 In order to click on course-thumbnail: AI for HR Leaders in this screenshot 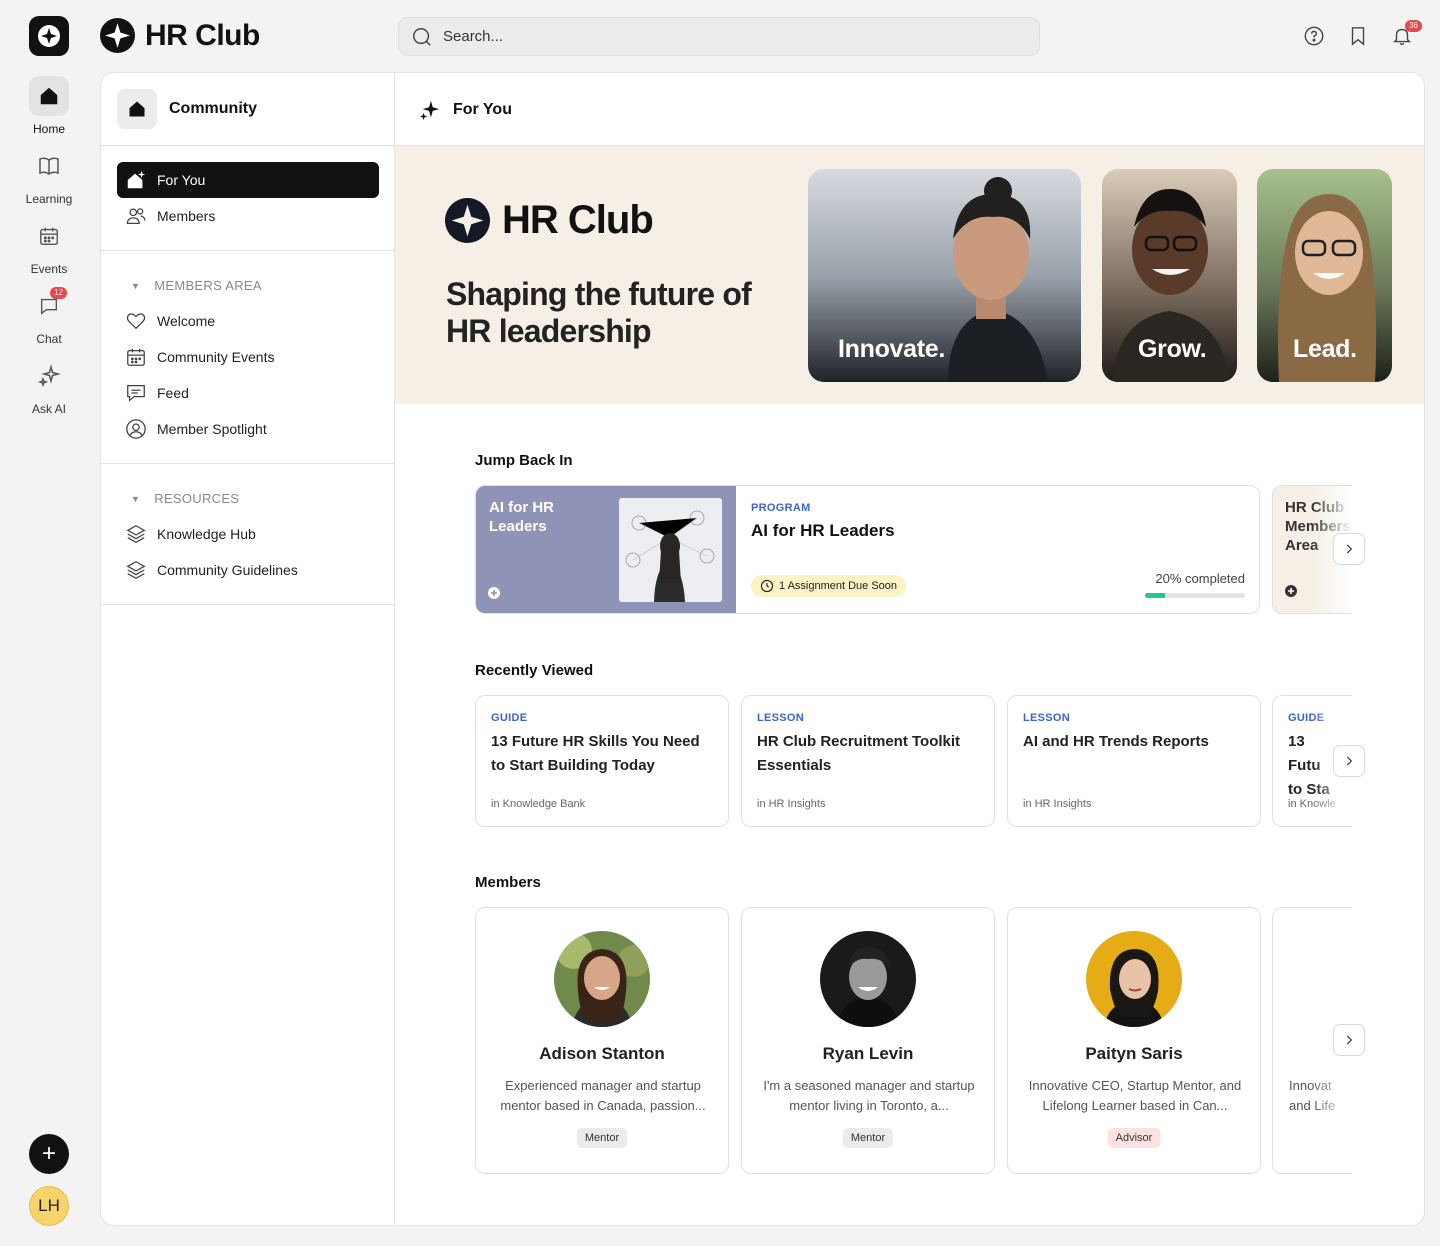, I will do `click(606, 549)`.